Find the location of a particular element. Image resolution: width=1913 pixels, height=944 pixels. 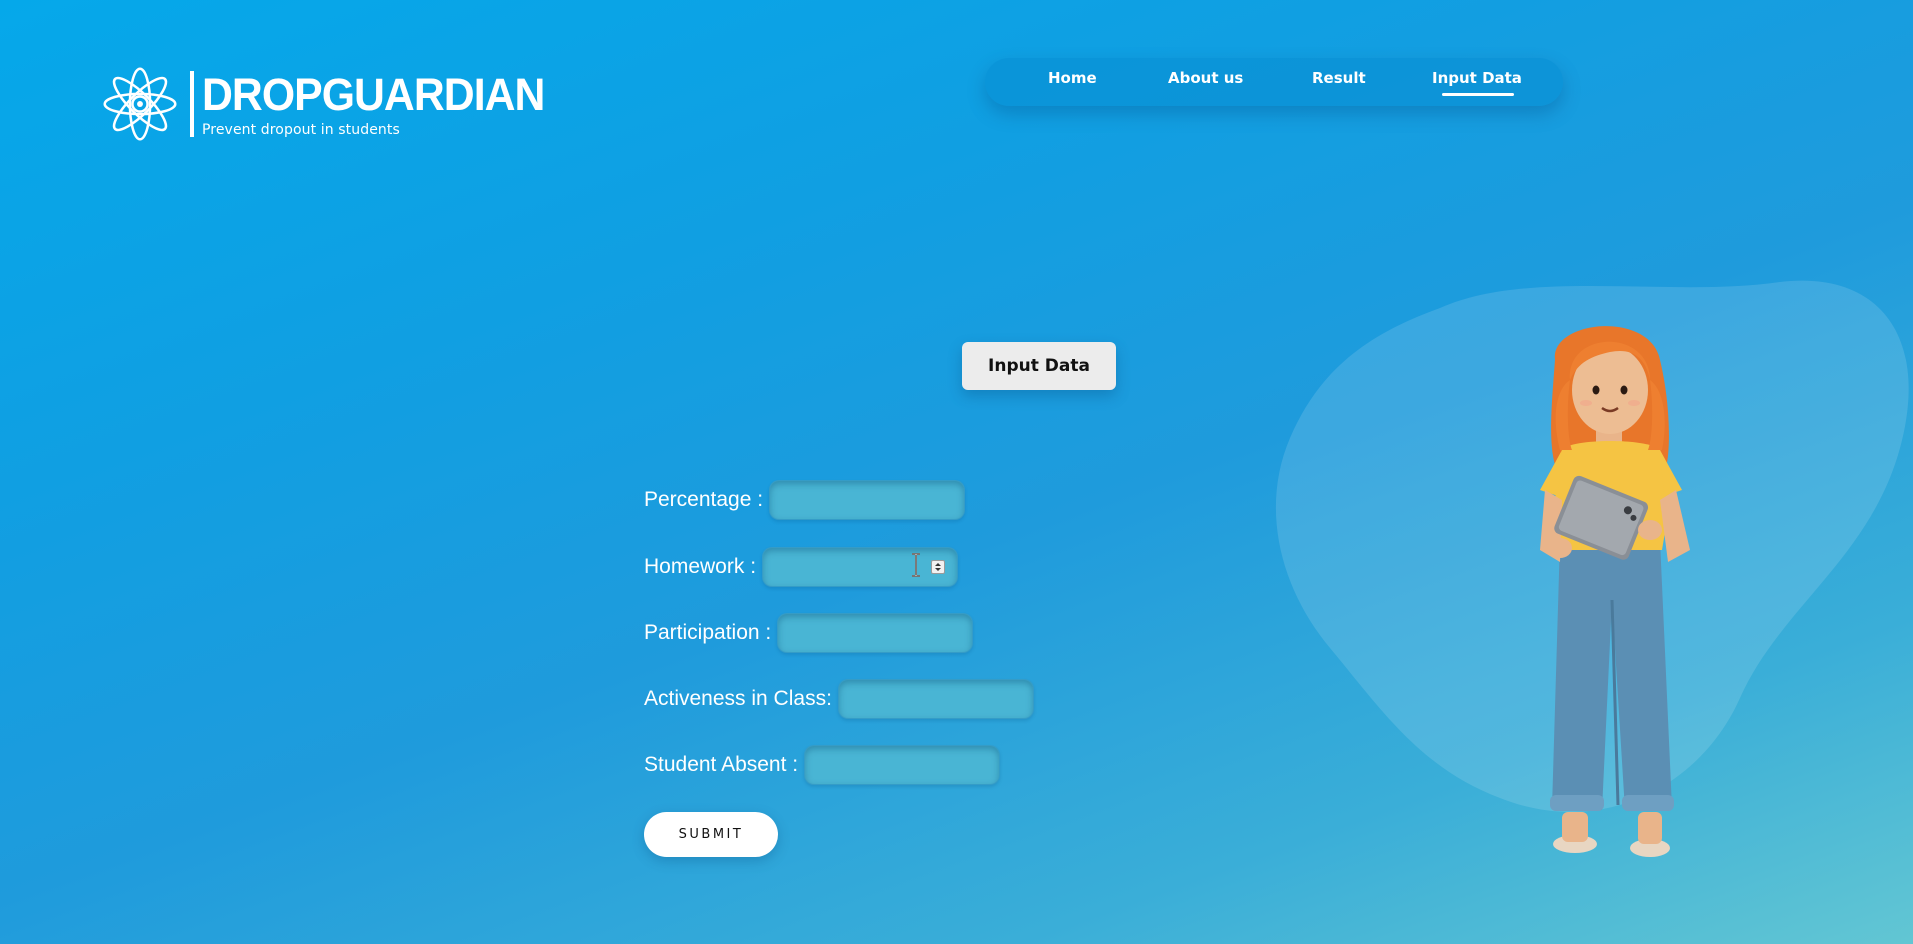

active-nav-underline is located at coordinates (1478, 94).